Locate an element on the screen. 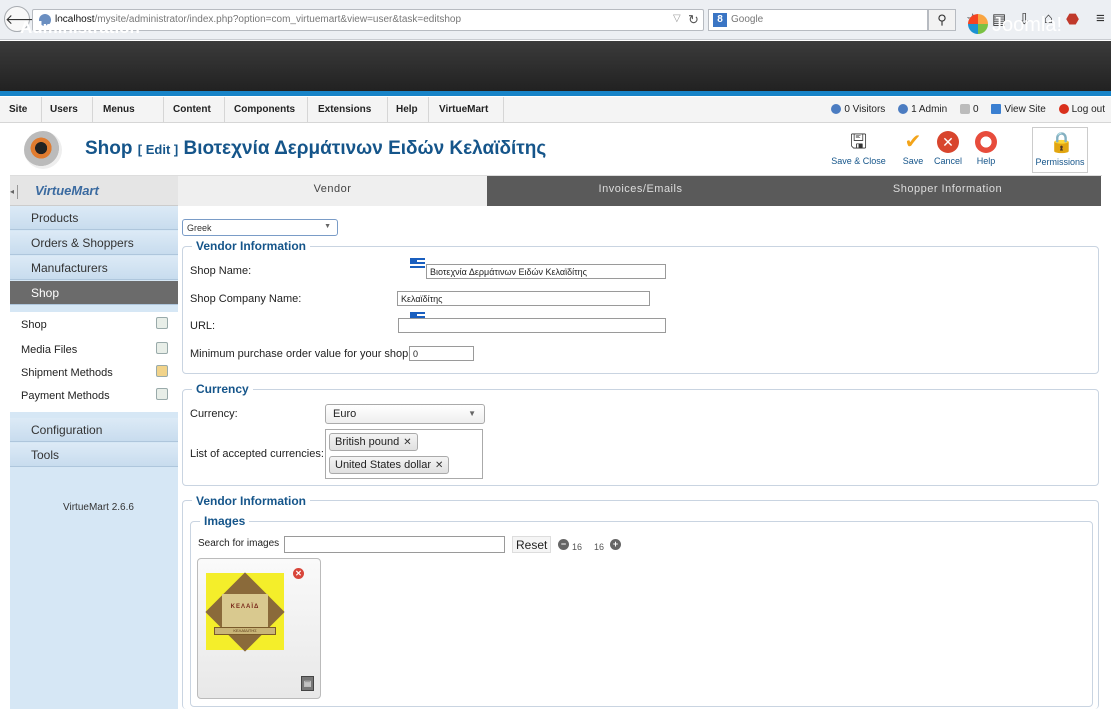 This screenshot has width=1111, height=709. view-site-link: View Site is located at coordinates (1018, 109).